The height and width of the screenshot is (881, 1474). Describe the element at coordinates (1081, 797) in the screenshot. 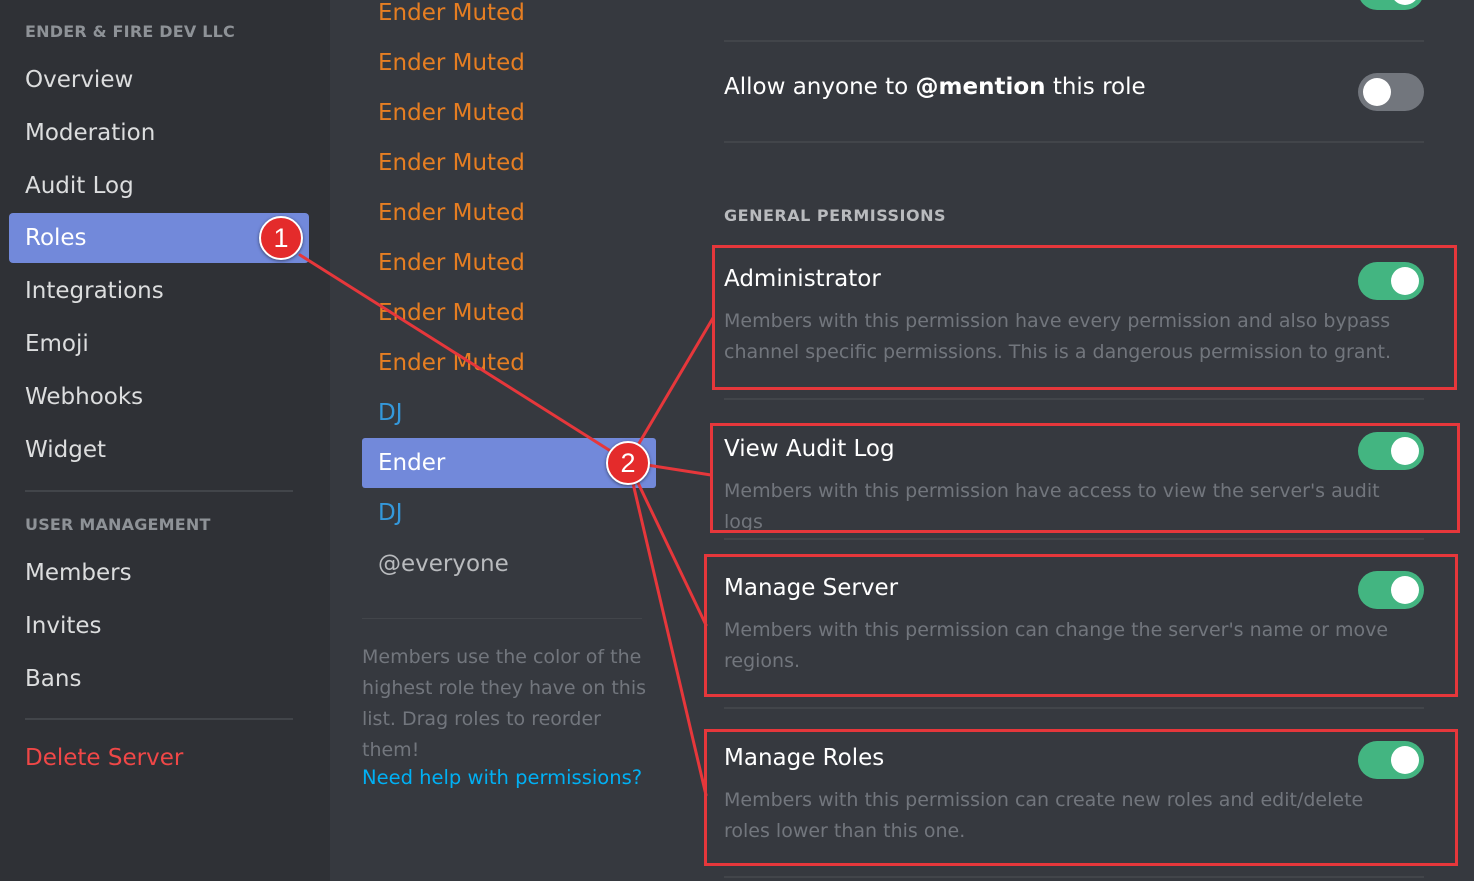

I see `annotation-highlight-manage-roles` at that location.